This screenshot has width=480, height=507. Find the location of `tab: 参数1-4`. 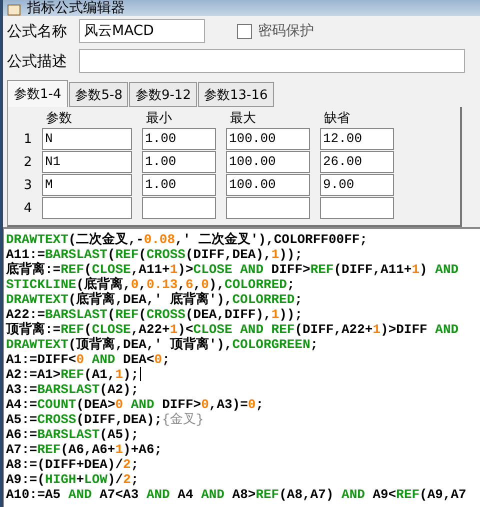

tab: 参数1-4 is located at coordinates (37, 93).